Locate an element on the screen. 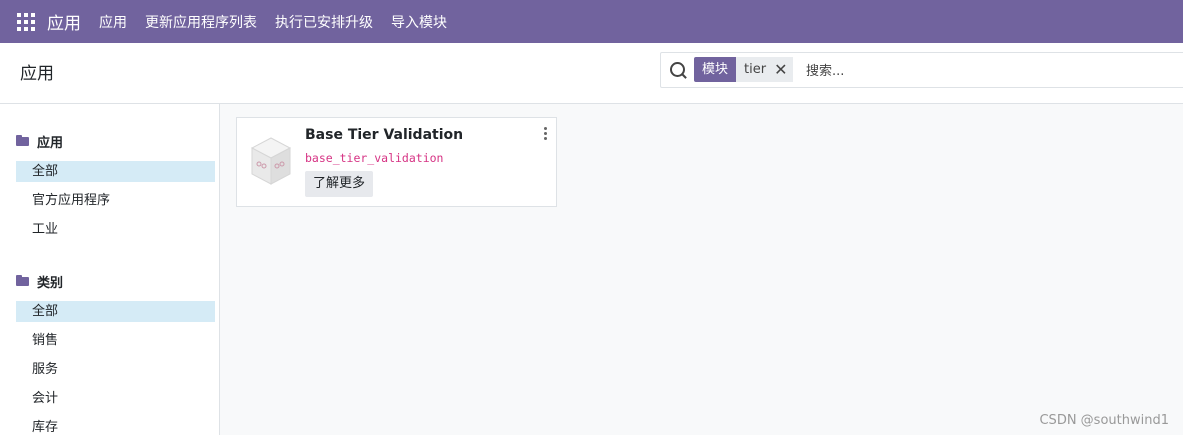 Image resolution: width=1183 pixels, height=435 pixels. close-icon: ✕ is located at coordinates (780, 69).